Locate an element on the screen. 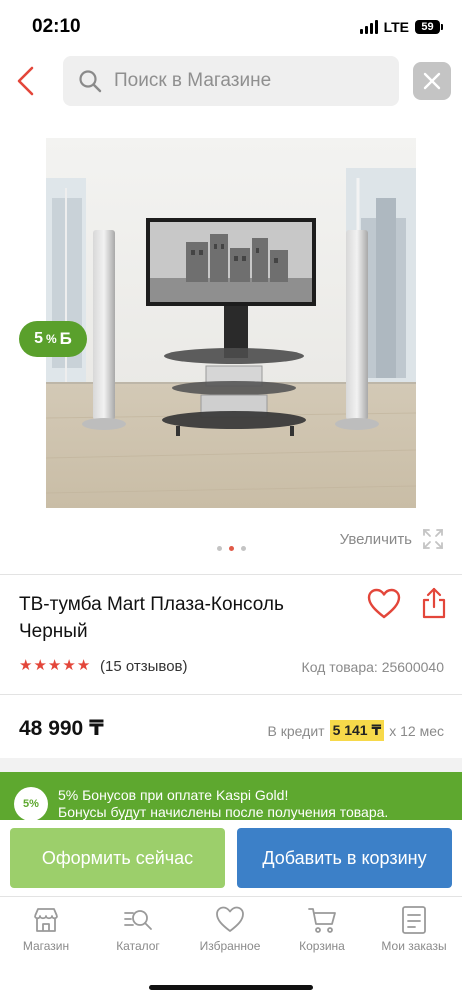 The image size is (462, 1000). home-indicator is located at coordinates (231, 987).